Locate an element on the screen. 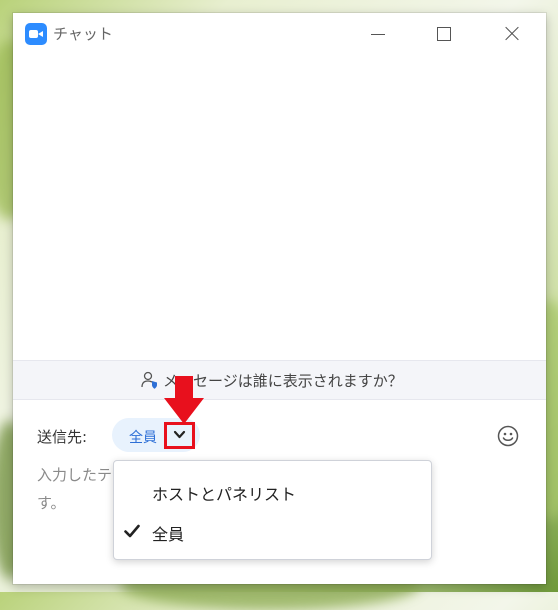  recipient-dropdown-menu: ホストとパネリスト 全員 is located at coordinates (272, 510).